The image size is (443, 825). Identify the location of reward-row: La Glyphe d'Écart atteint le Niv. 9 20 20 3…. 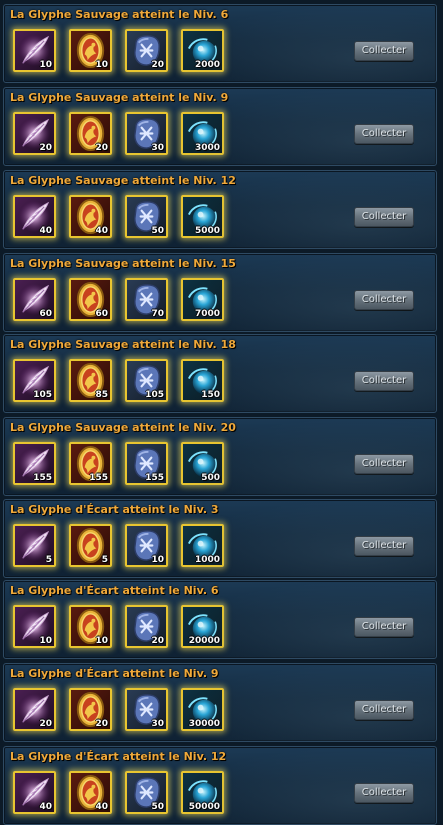
(220, 702).